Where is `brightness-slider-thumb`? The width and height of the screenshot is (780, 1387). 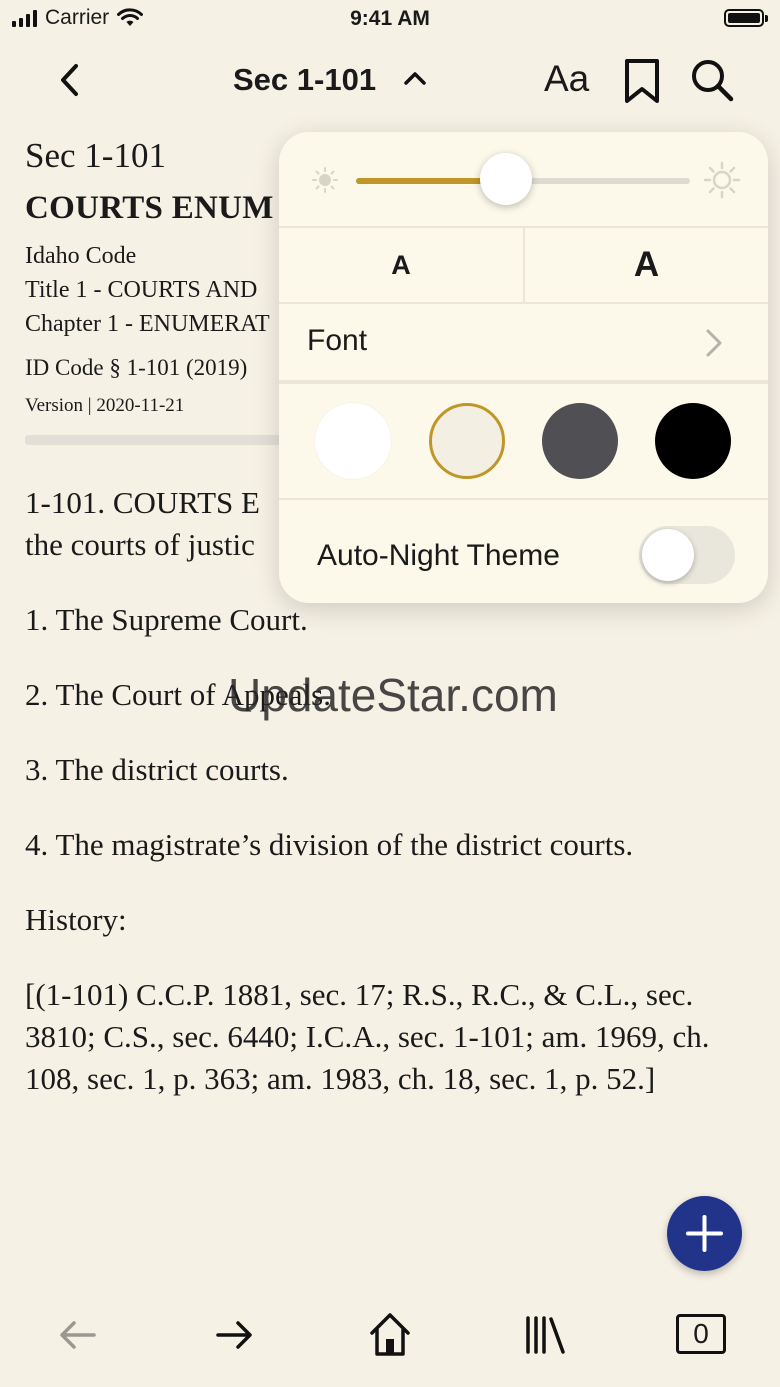
brightness-slider-thumb is located at coordinates (506, 179).